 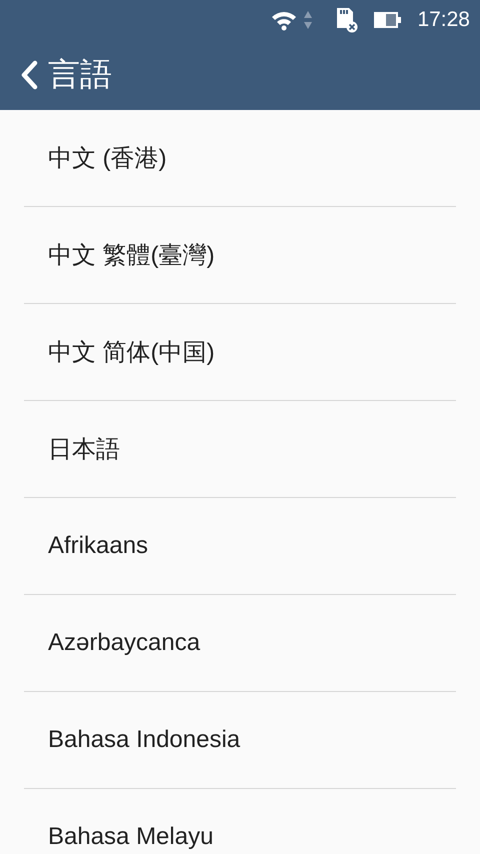 What do you see at coordinates (131, 255) in the screenshot?
I see `language-item: 中文 繁體(臺灣)` at bounding box center [131, 255].